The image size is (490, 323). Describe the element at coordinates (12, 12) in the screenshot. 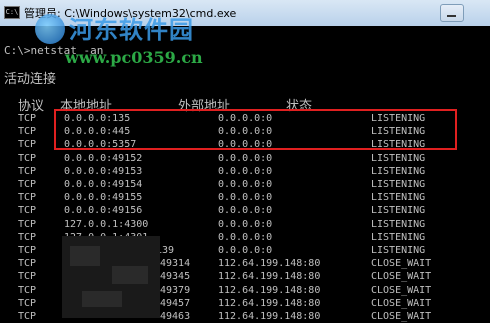

I see `cmd-icon: C:\` at that location.